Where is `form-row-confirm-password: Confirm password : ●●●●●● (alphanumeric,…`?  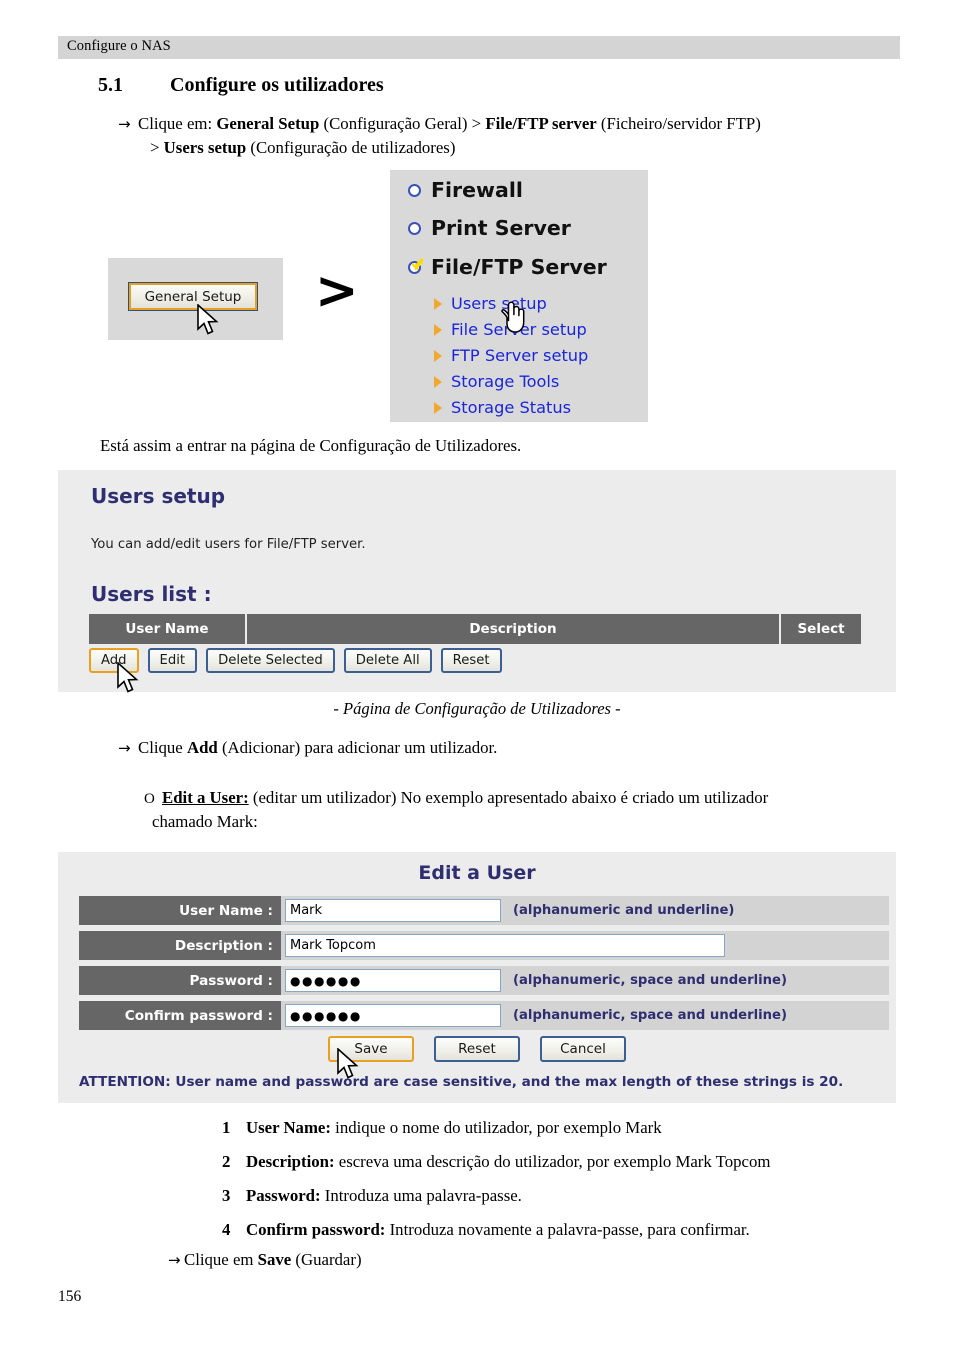
form-row-confirm-password: Confirm password : ●●●●●● (alphanumeric,… is located at coordinates (484, 1015).